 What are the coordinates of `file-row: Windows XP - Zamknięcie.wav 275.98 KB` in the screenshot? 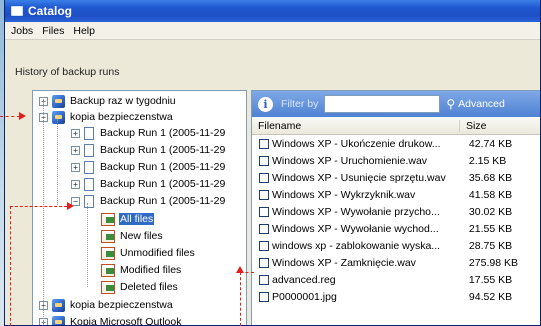 It's located at (396, 262).